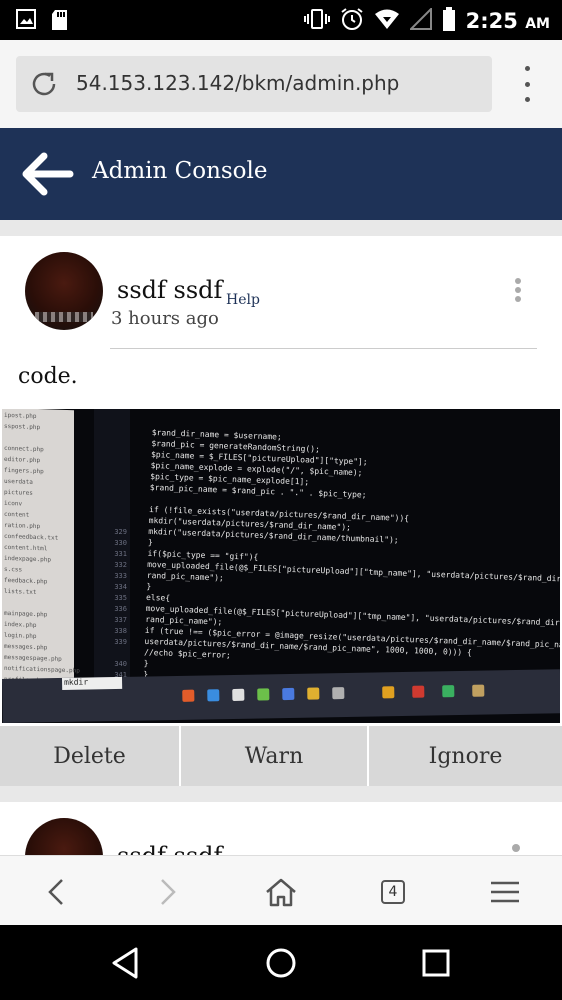 The image size is (562, 1000). What do you see at coordinates (13, 503) in the screenshot?
I see `photo-file-name: iconv` at bounding box center [13, 503].